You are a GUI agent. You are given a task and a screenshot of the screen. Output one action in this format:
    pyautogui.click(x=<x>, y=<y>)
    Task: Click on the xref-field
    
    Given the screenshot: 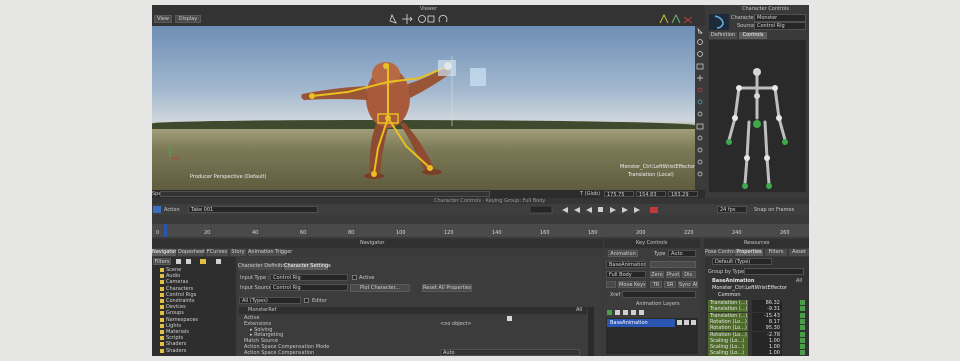 What is the action you would take?
    pyautogui.click(x=659, y=294)
    